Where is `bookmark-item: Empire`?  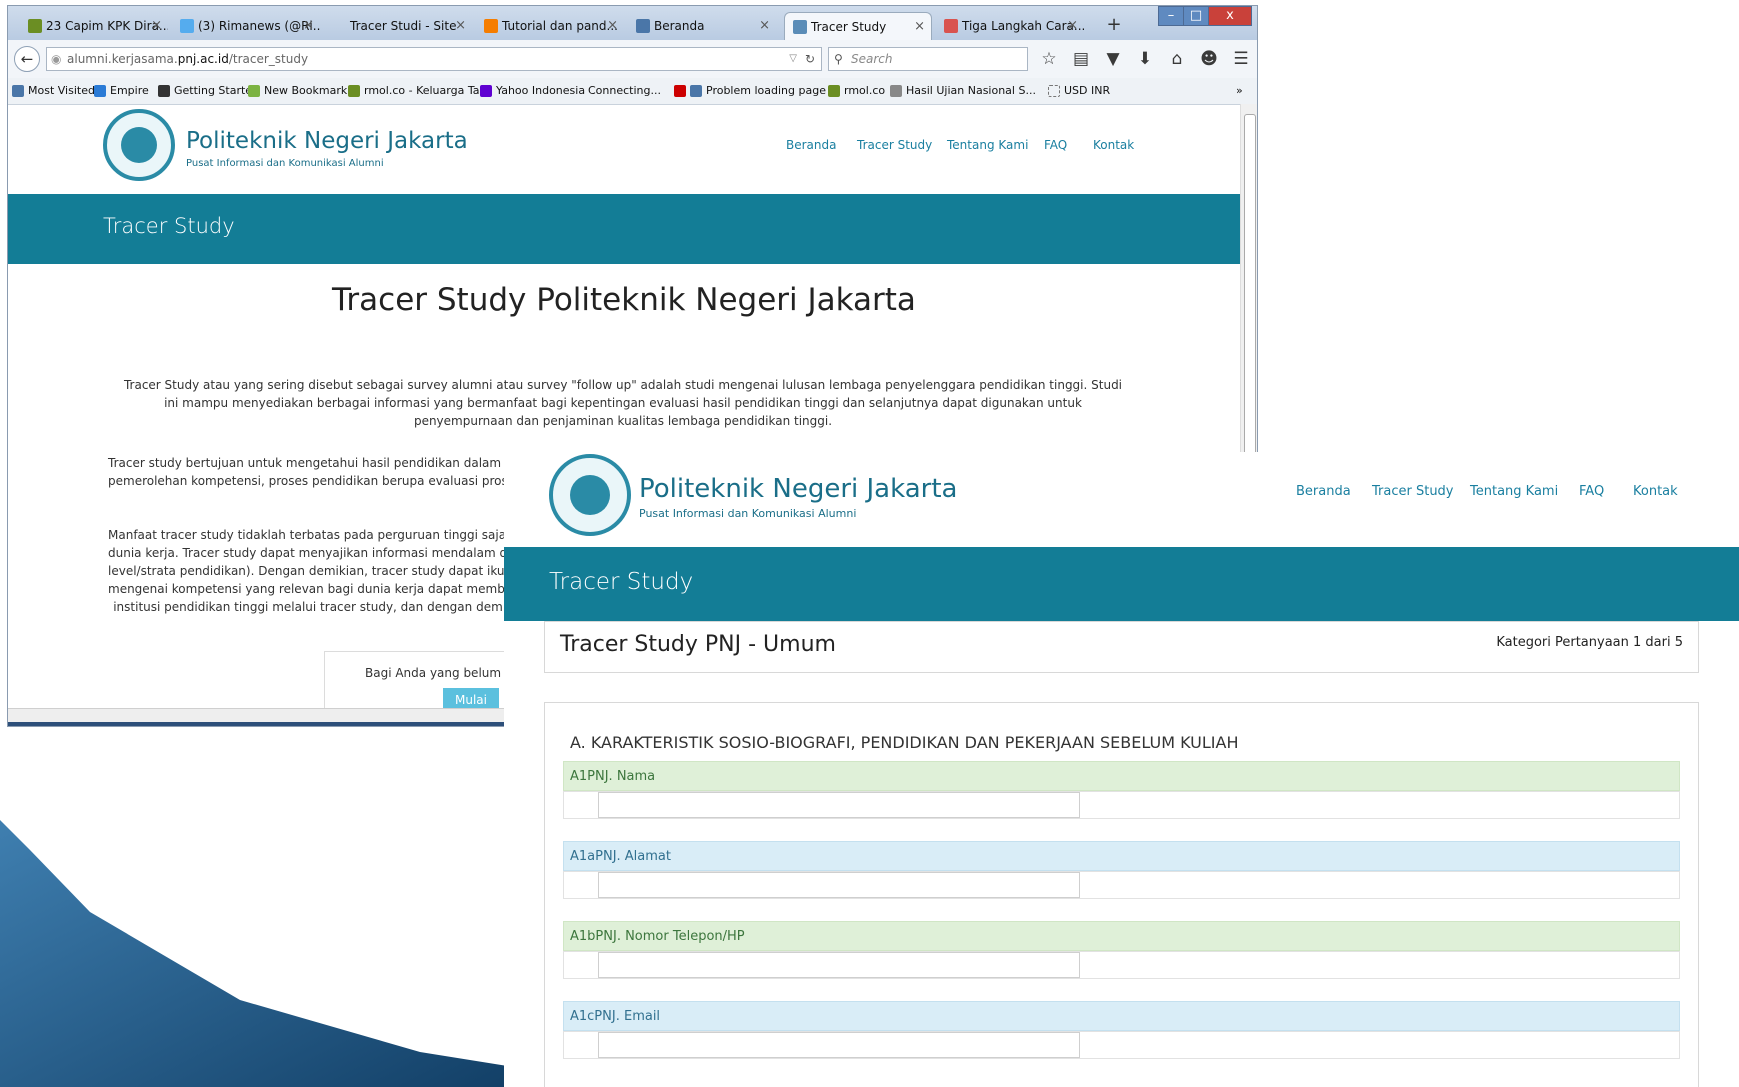
bookmark-item: Empire is located at coordinates (121, 91).